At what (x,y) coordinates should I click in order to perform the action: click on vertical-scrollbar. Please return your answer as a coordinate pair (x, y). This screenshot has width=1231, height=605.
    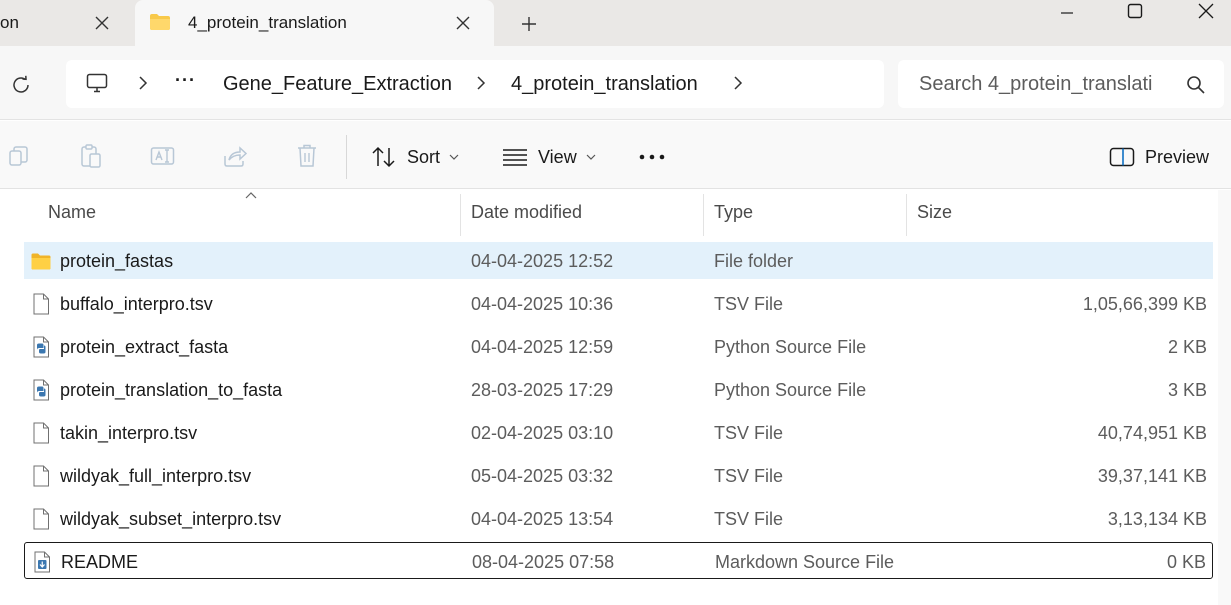
    Looking at the image, I should click on (1224, 397).